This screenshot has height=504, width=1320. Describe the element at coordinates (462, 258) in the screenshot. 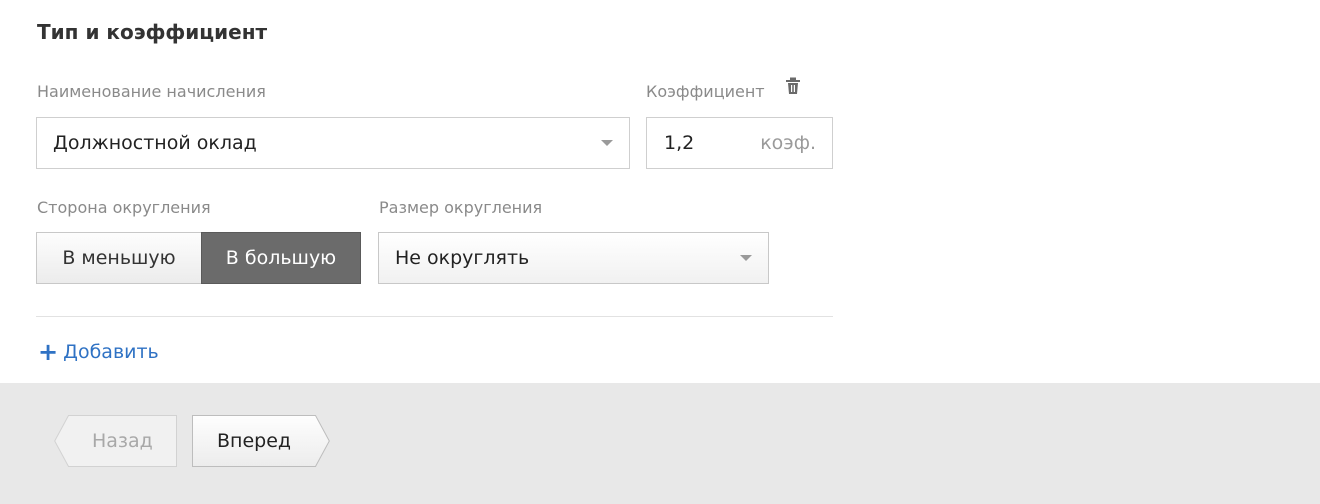

I see `rounding-size-value: Не округлять` at that location.